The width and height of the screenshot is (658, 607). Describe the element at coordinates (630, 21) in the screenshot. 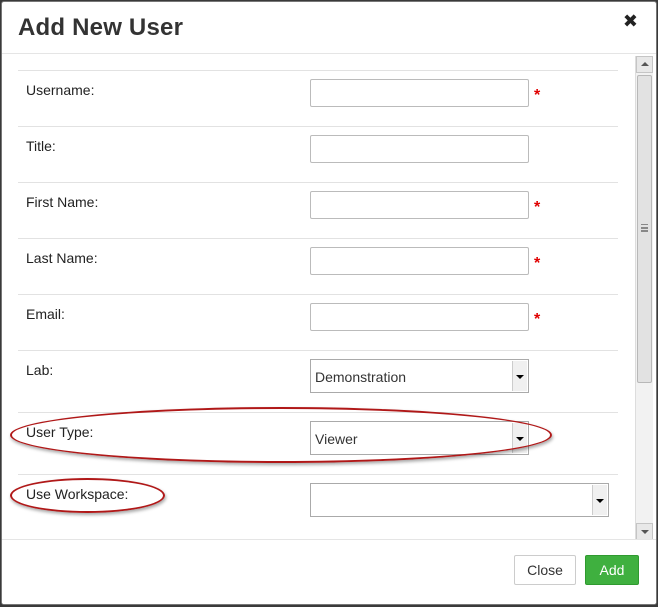

I see `close-icon: ✖` at that location.